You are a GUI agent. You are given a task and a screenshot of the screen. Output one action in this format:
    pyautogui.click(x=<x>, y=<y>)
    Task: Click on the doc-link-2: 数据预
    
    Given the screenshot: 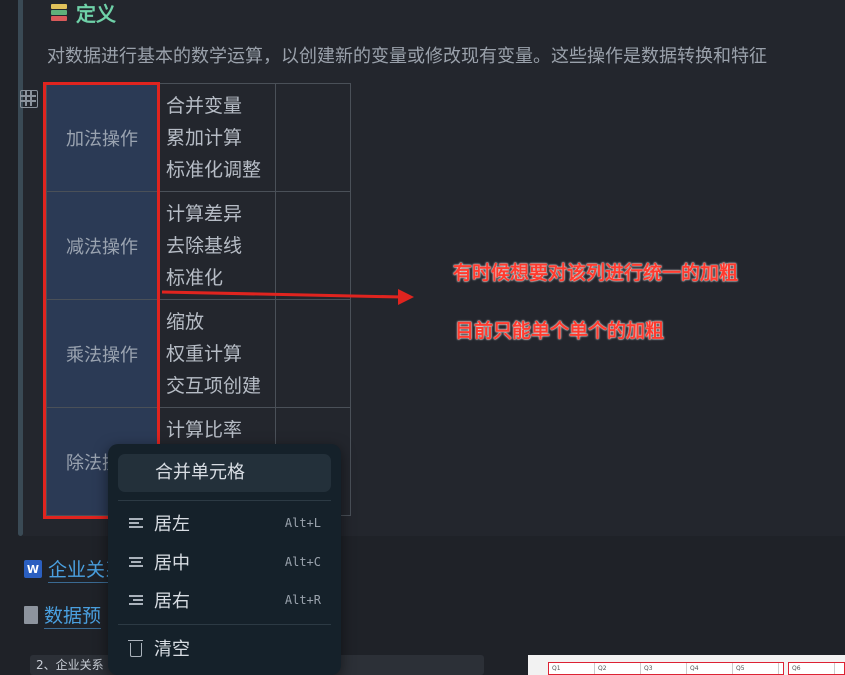 What is the action you would take?
    pyautogui.click(x=63, y=615)
    